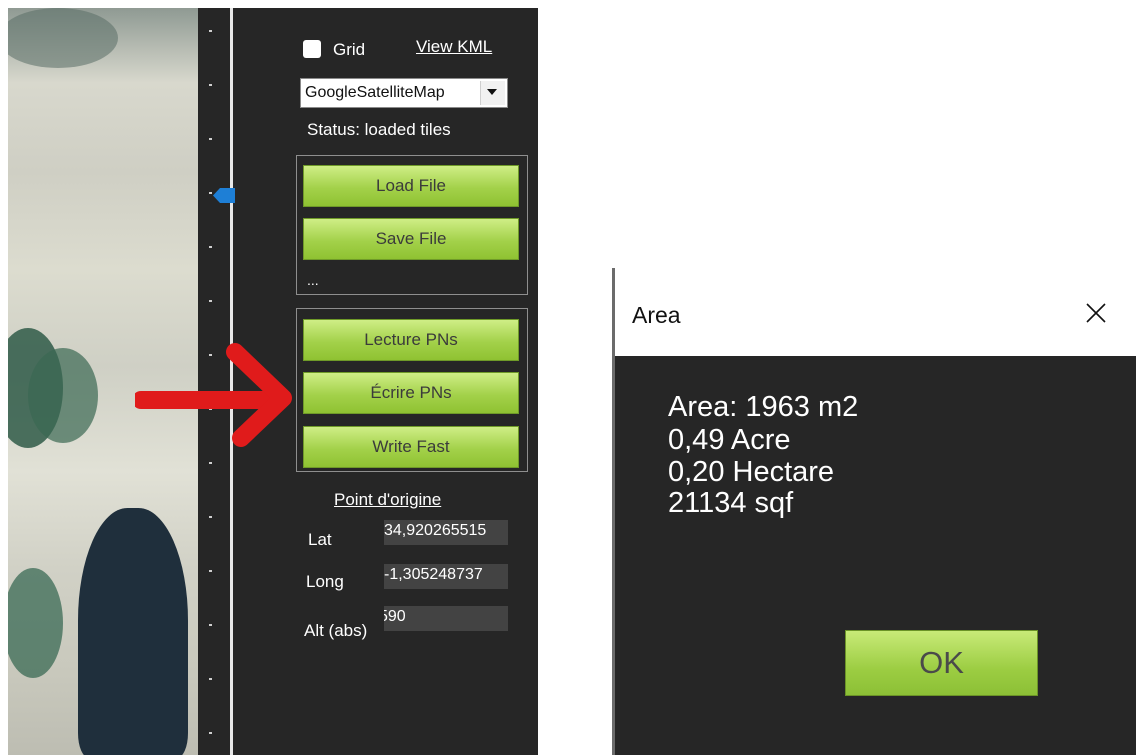 This screenshot has width=1136, height=755. Describe the element at coordinates (411, 186) in the screenshot. I see `load-file-button: Load File` at that location.